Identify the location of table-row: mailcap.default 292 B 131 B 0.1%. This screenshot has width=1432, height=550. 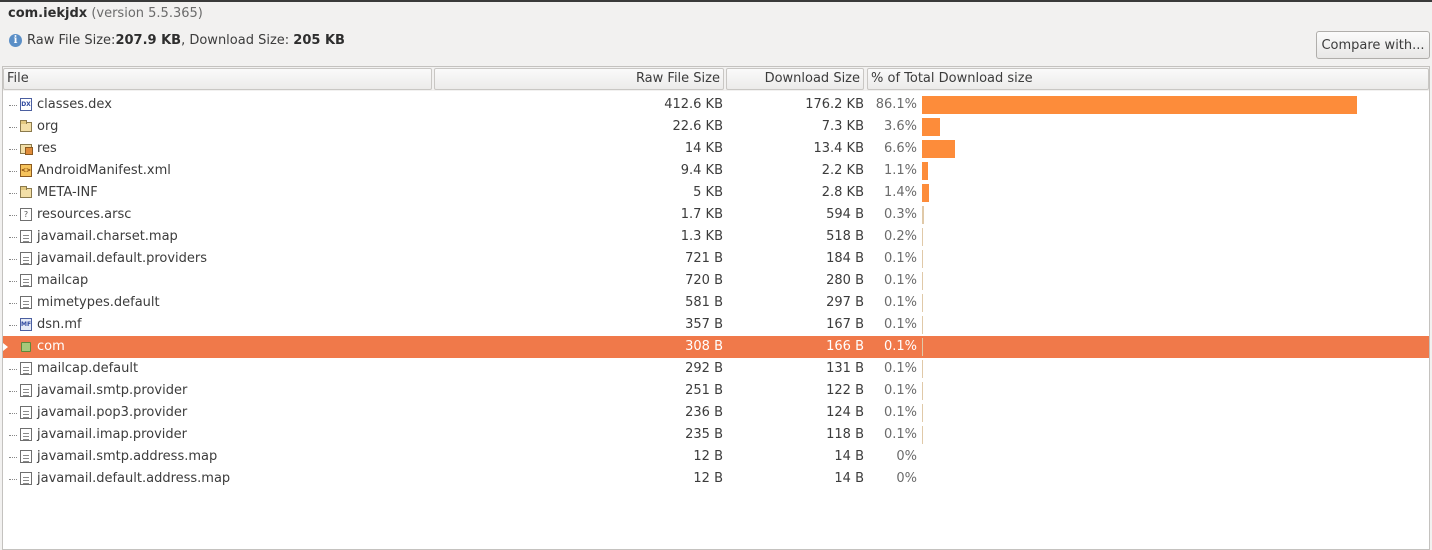
(716, 369).